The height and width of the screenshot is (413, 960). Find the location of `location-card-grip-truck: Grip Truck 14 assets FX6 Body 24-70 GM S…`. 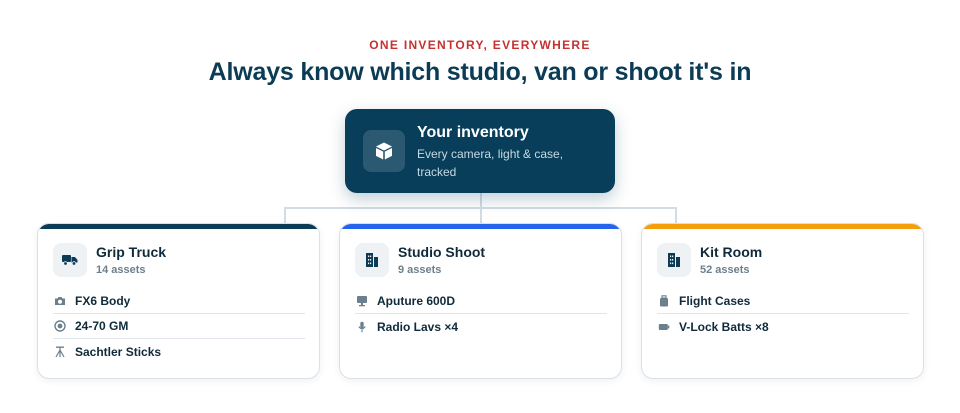

location-card-grip-truck: Grip Truck 14 assets FX6 Body 24-70 GM S… is located at coordinates (178, 301).